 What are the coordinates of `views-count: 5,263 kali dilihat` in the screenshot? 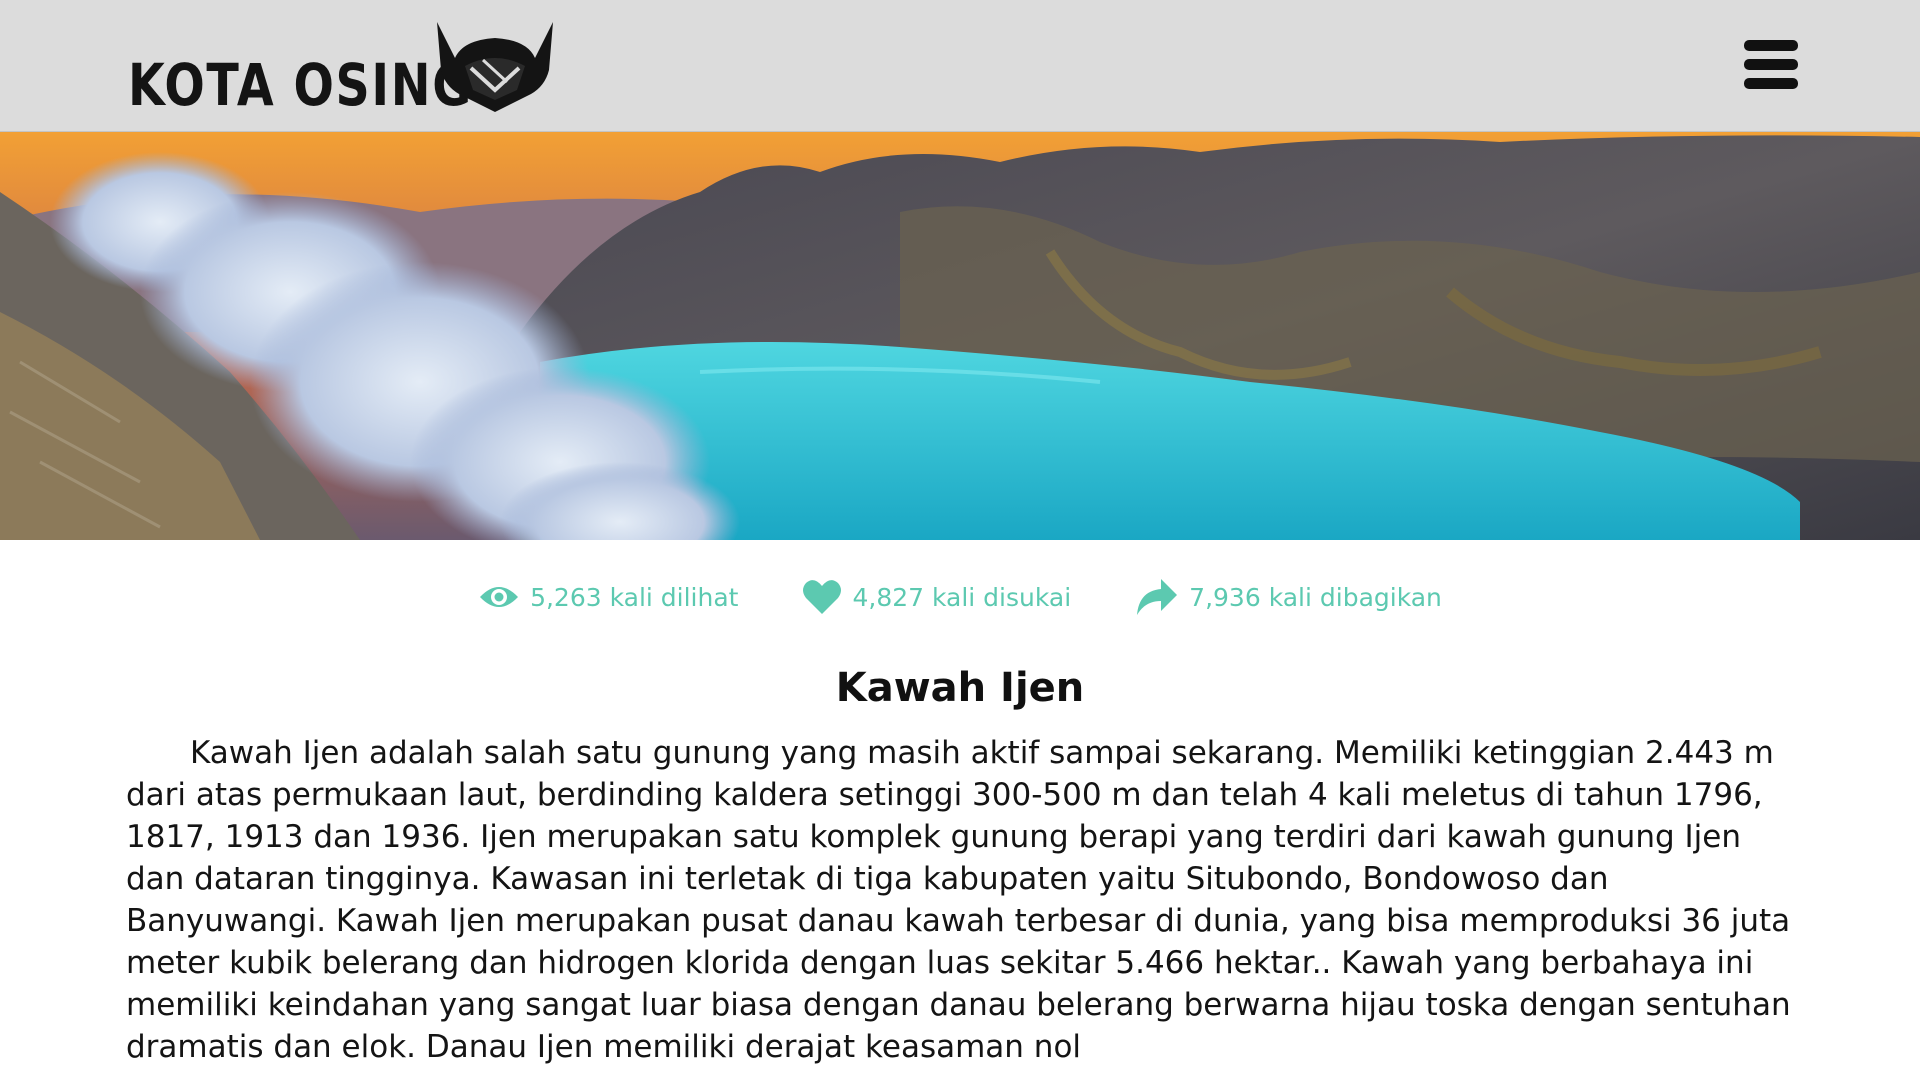 It's located at (634, 597).